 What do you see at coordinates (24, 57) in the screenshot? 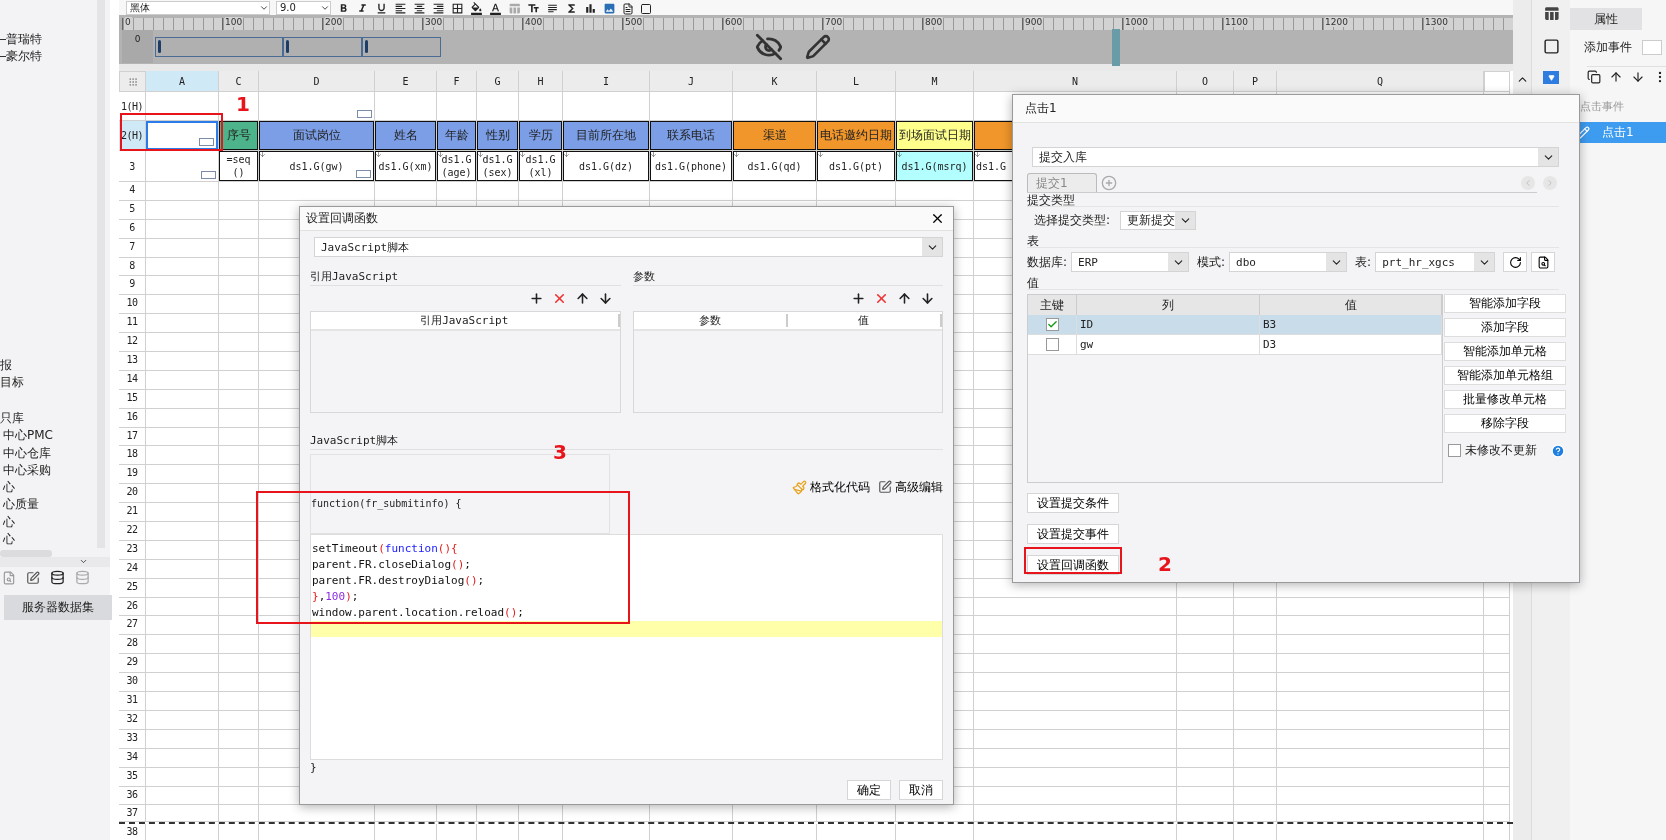
I see `tree-item: 豪尔特` at bounding box center [24, 57].